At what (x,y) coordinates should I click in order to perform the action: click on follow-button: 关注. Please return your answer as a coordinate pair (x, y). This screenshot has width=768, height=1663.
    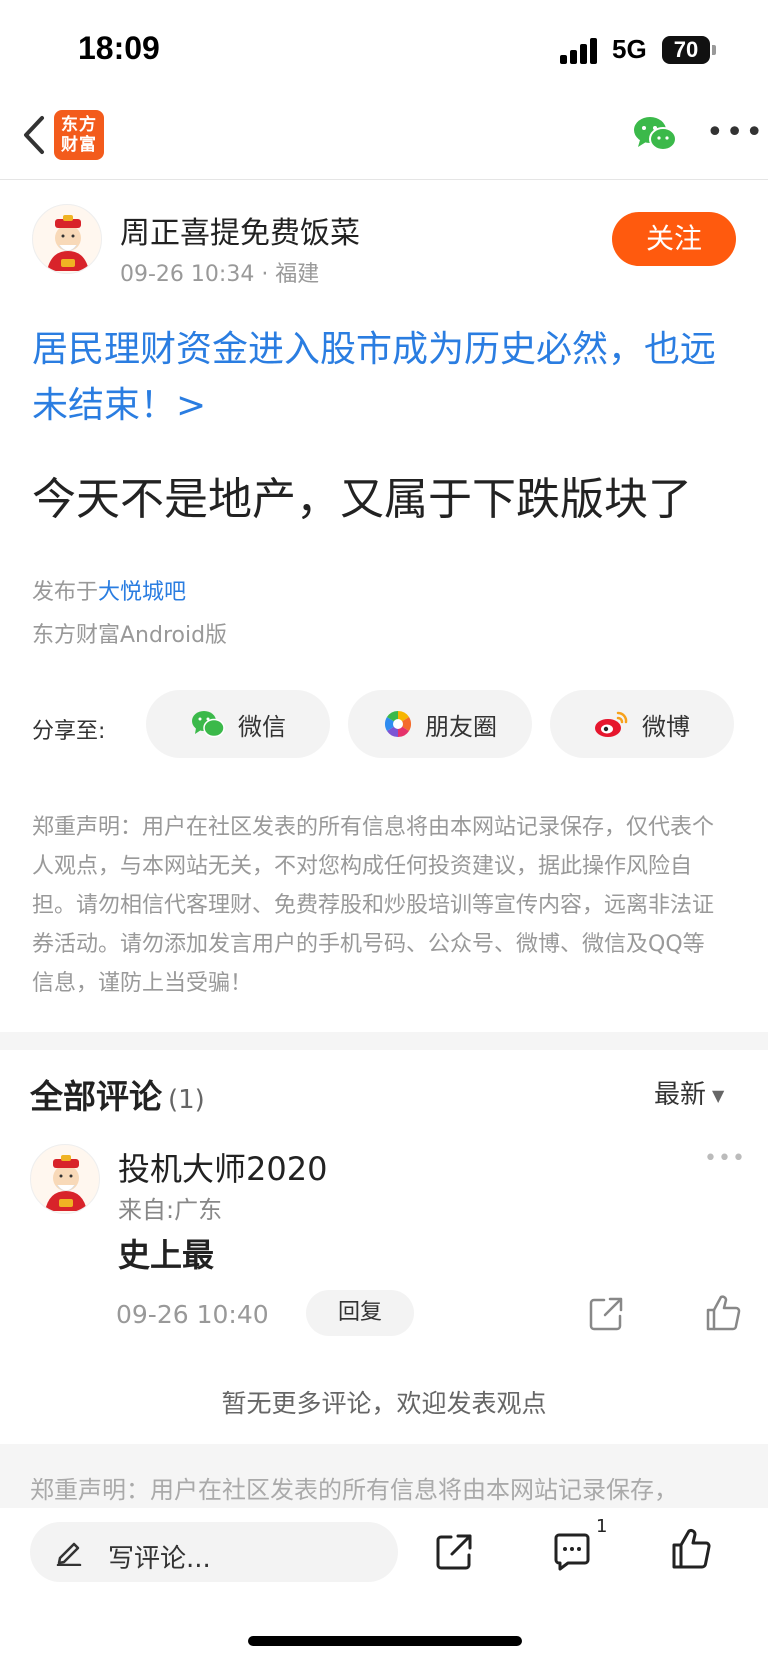
    Looking at the image, I should click on (674, 239).